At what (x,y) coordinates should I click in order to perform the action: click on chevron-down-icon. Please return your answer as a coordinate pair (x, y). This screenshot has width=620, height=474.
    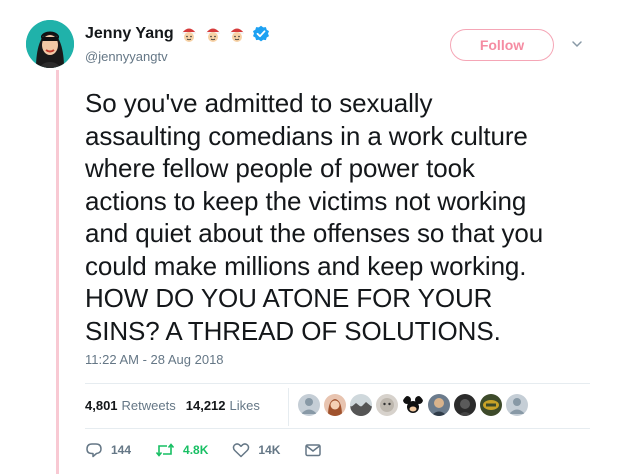
    Looking at the image, I should click on (577, 44).